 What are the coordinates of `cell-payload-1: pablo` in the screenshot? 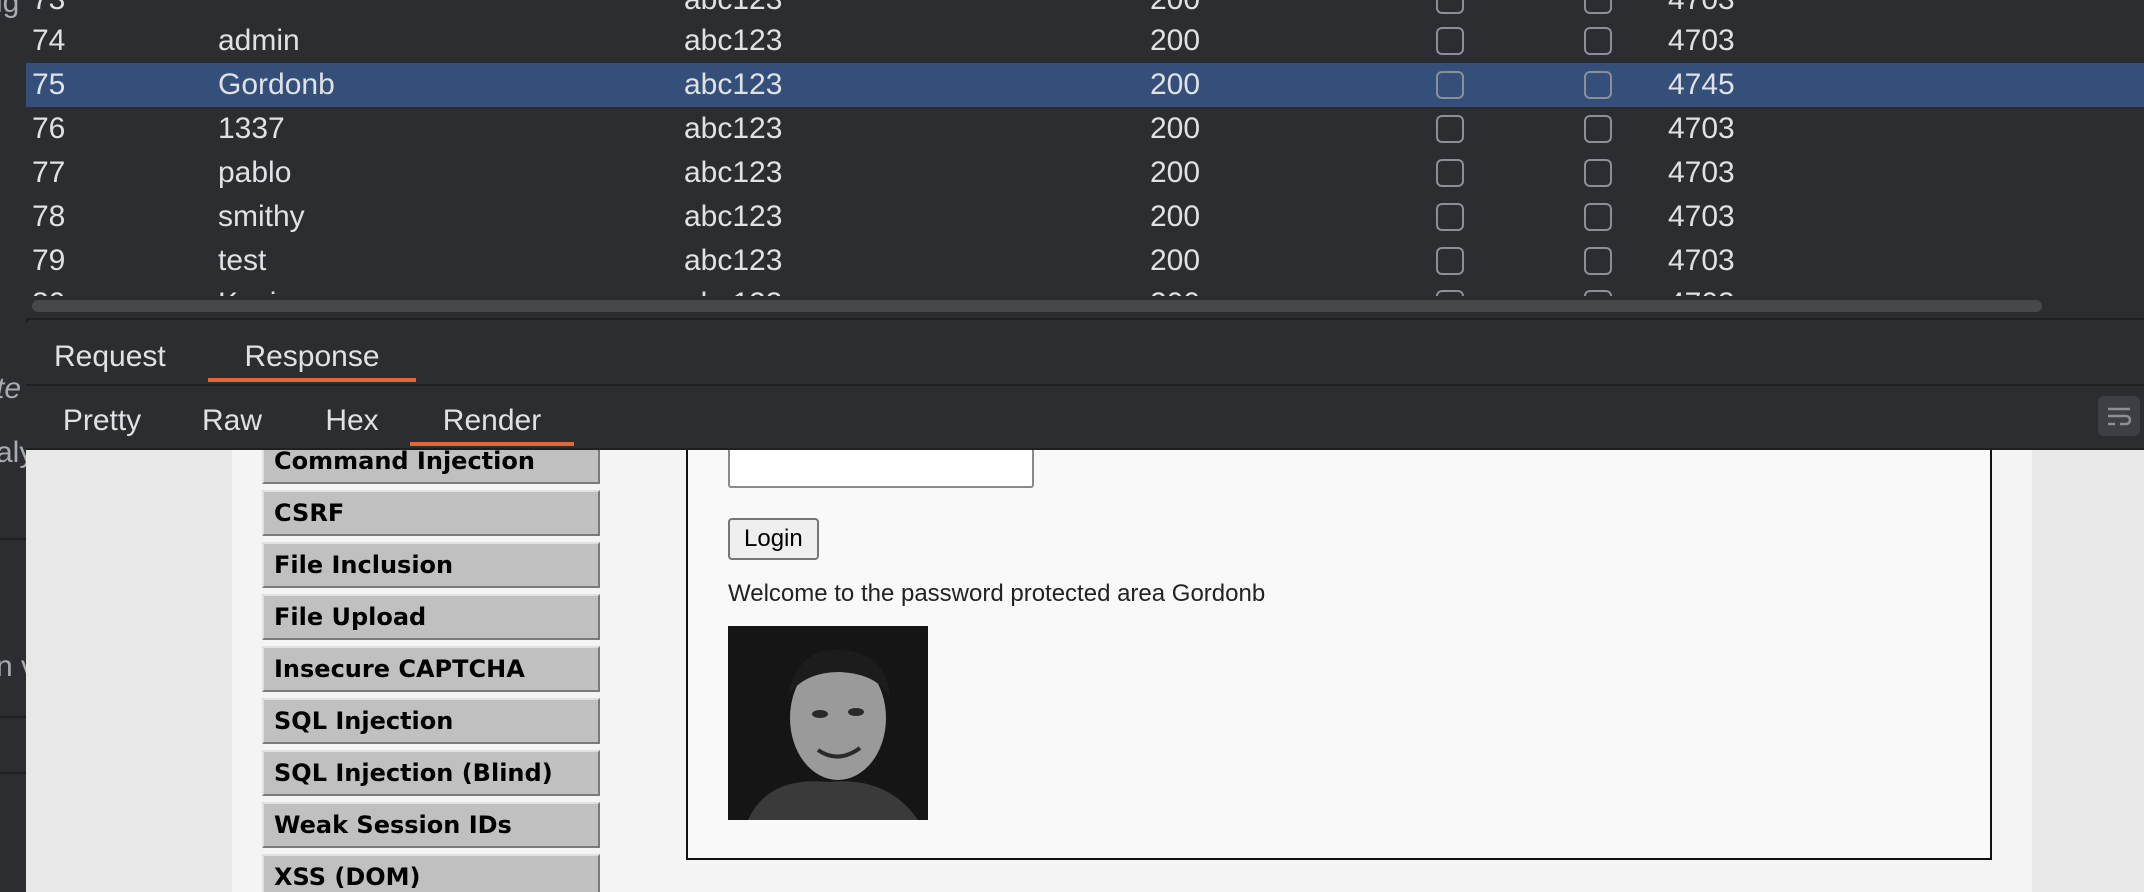 It's located at (255, 172).